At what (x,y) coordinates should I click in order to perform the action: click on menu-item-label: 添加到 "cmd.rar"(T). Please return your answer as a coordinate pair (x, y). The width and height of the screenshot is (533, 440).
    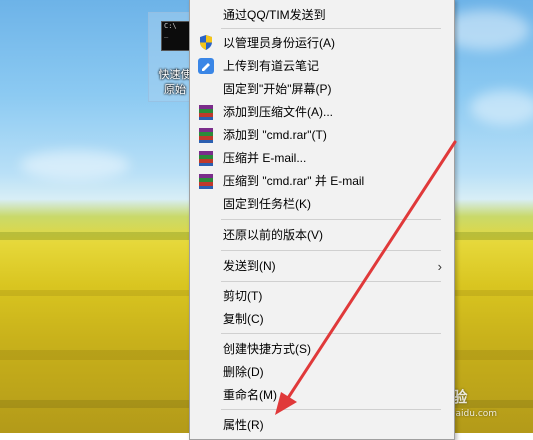
    Looking at the image, I should click on (275, 135).